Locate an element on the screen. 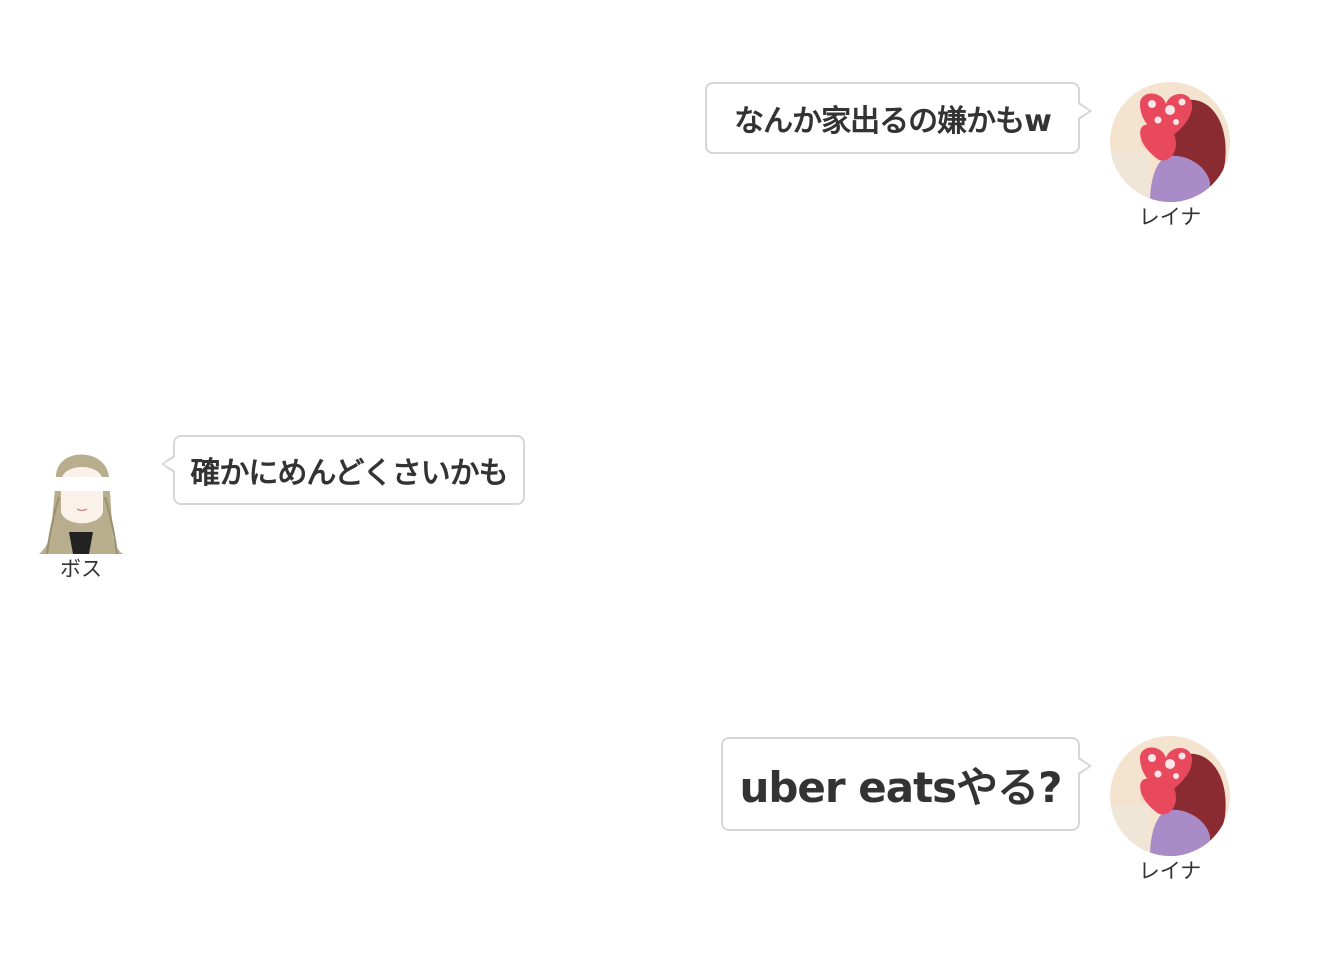  illustrated-woman-icon is located at coordinates (81, 495).